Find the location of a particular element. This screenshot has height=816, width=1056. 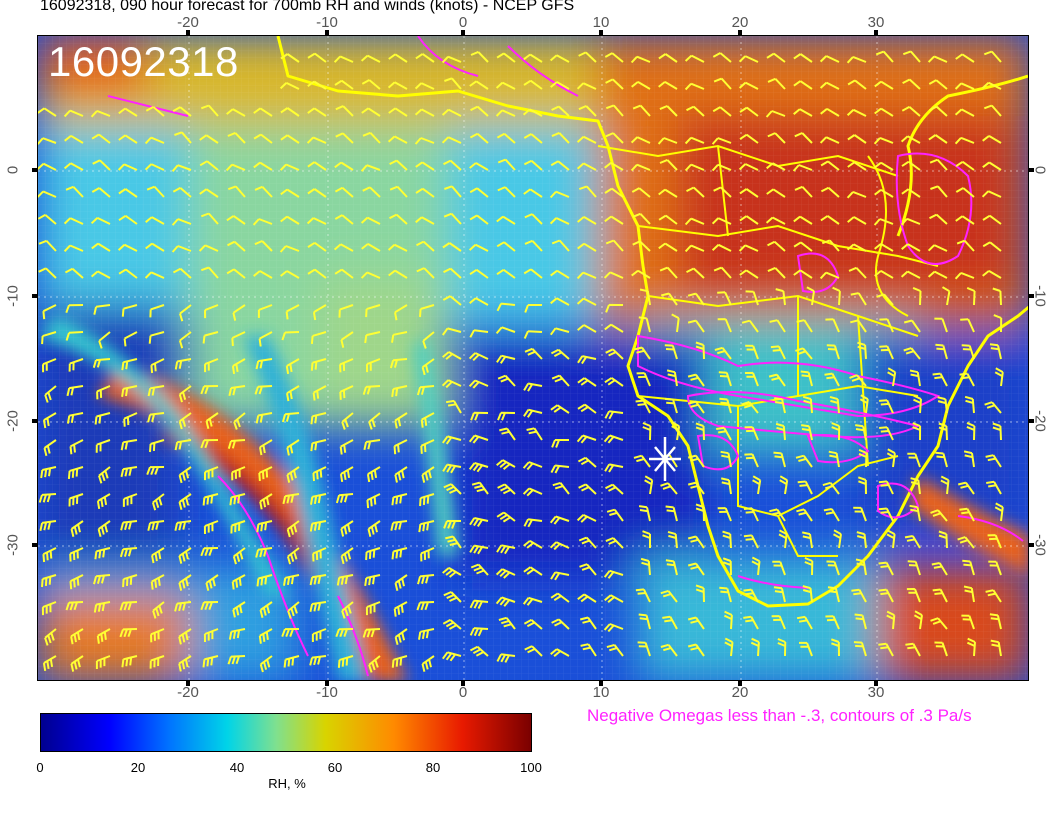

colorbar-tick: 0 is located at coordinates (40, 767).